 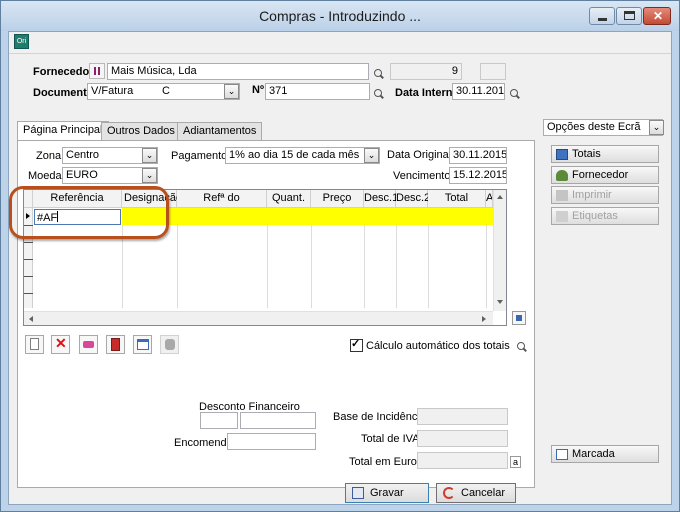 I want to click on list-icon, so click(x=97, y=71).